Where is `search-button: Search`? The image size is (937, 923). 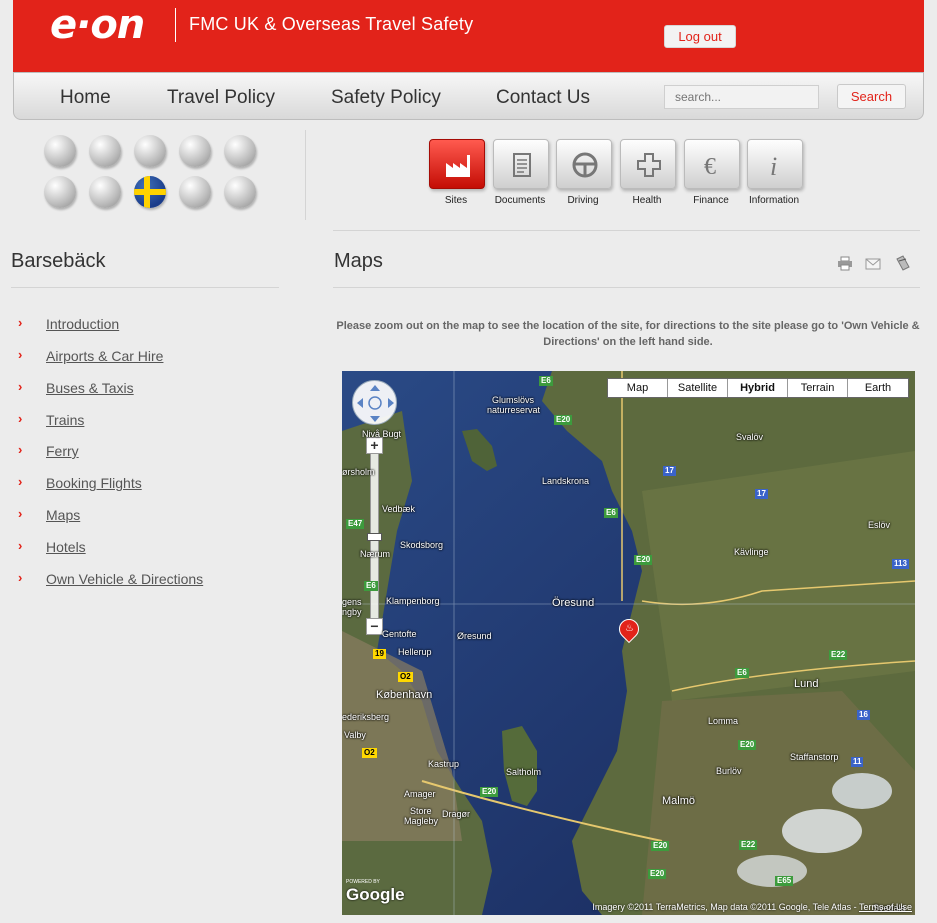 search-button: Search is located at coordinates (871, 96).